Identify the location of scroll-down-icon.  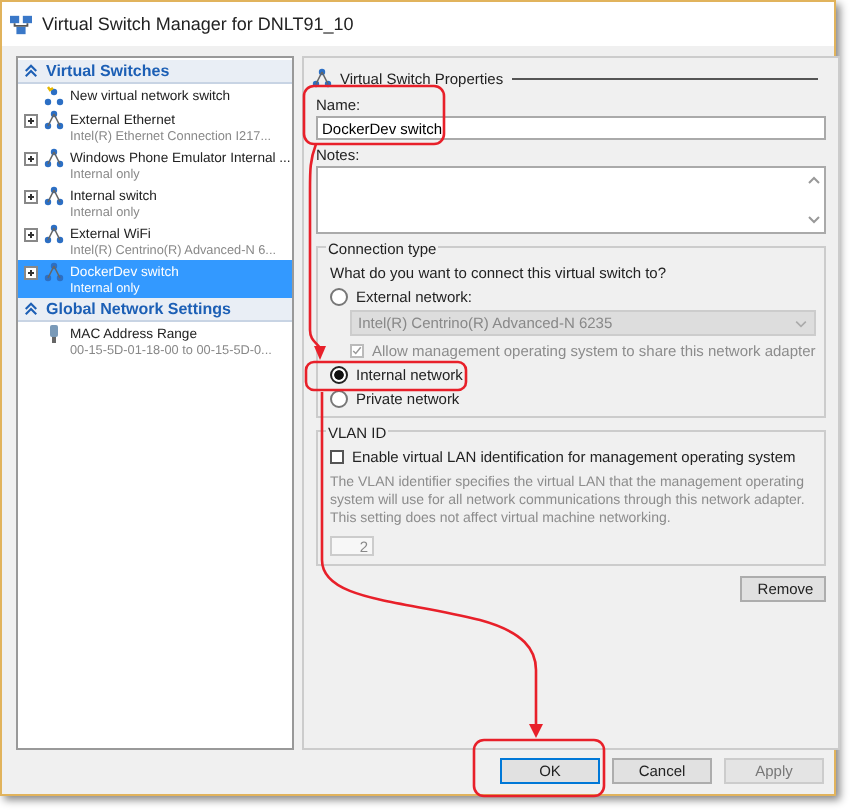
(814, 220).